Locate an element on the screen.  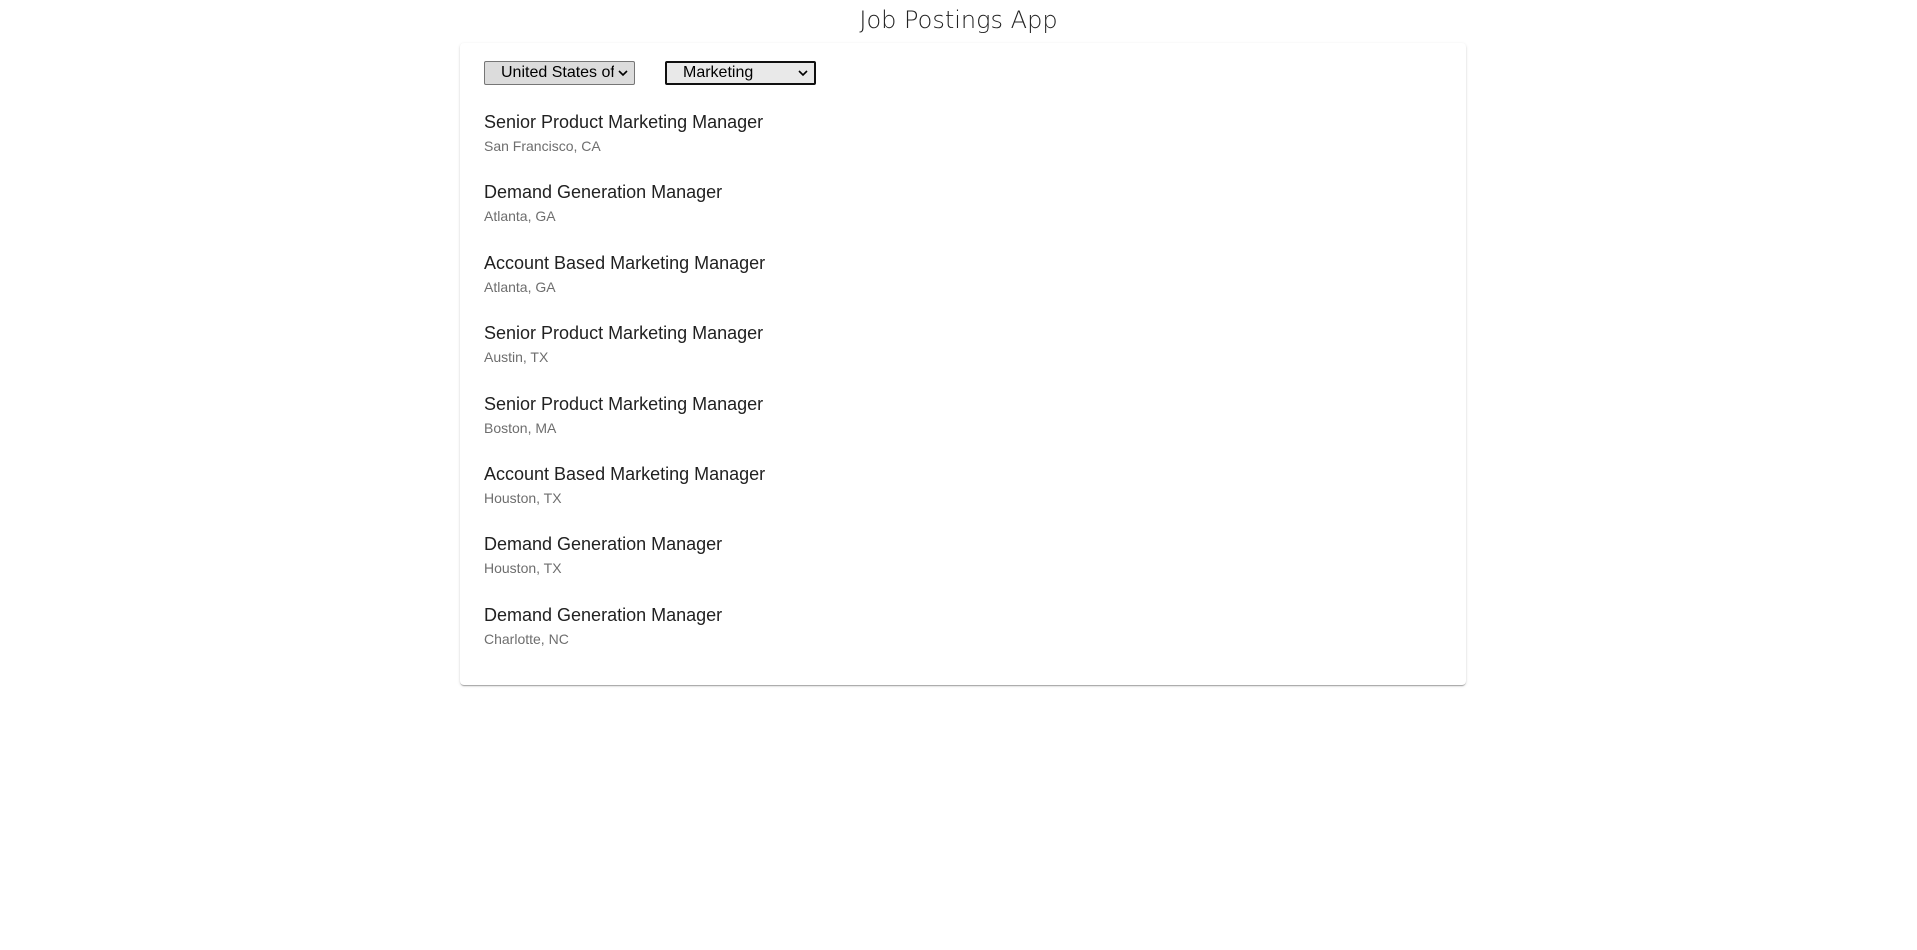
job-location: San Francisco, CA is located at coordinates (542, 146).